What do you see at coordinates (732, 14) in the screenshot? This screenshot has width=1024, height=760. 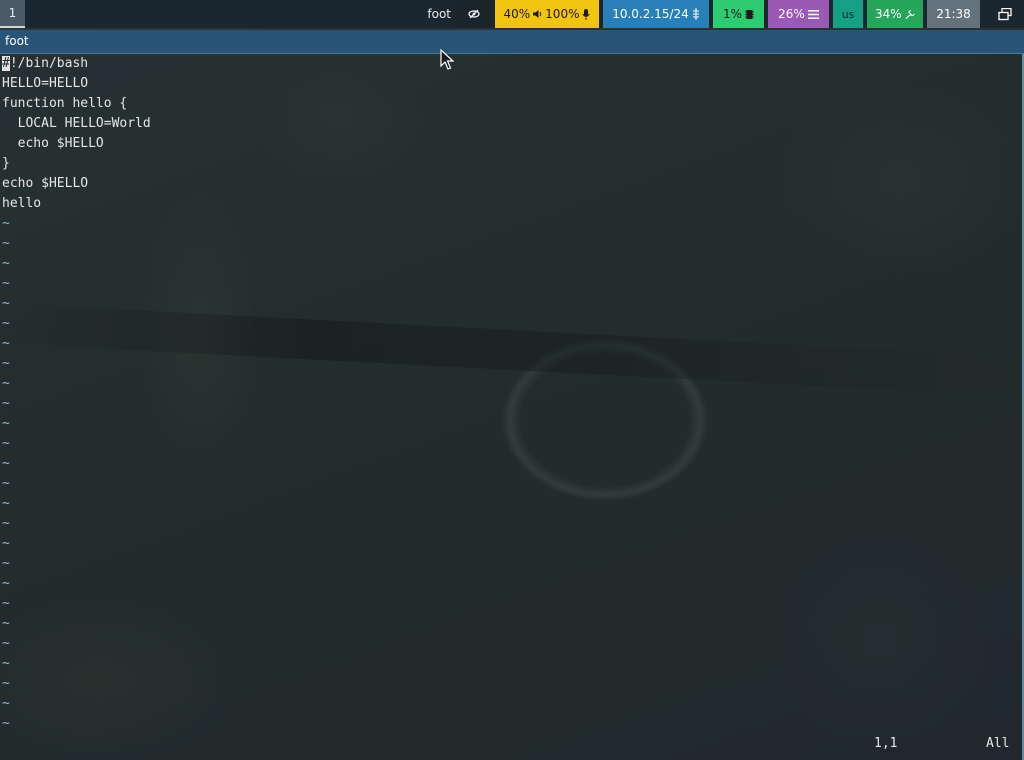 I see `cpu-value: 1%` at bounding box center [732, 14].